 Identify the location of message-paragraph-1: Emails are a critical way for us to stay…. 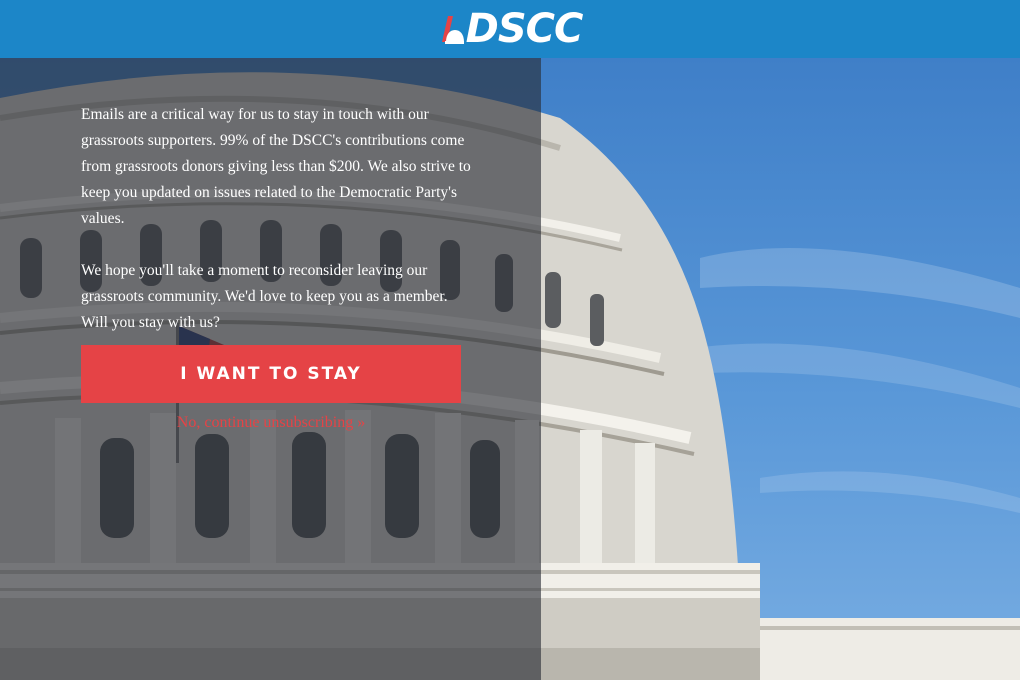
(276, 166).